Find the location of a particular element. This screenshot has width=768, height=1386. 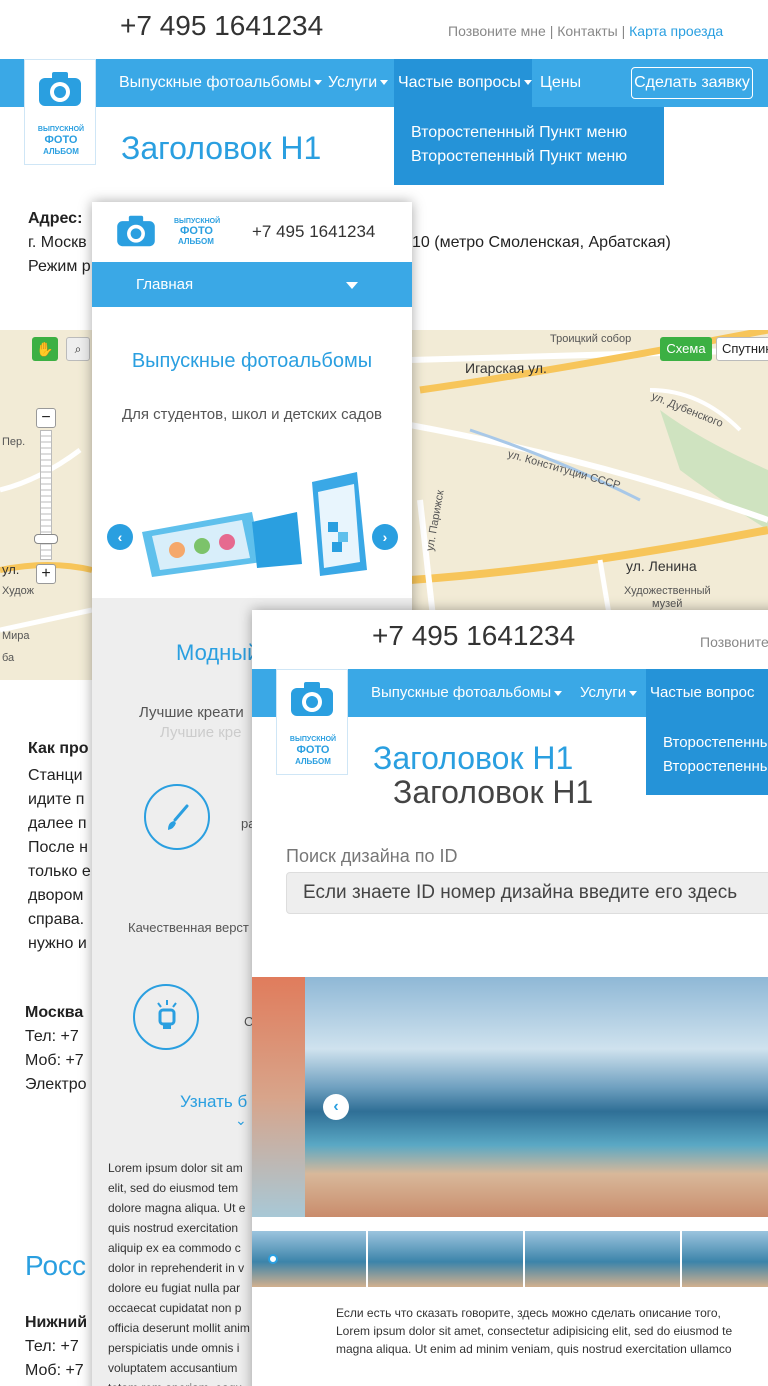

slider-prev-icon: ‹ is located at coordinates (336, 1107).